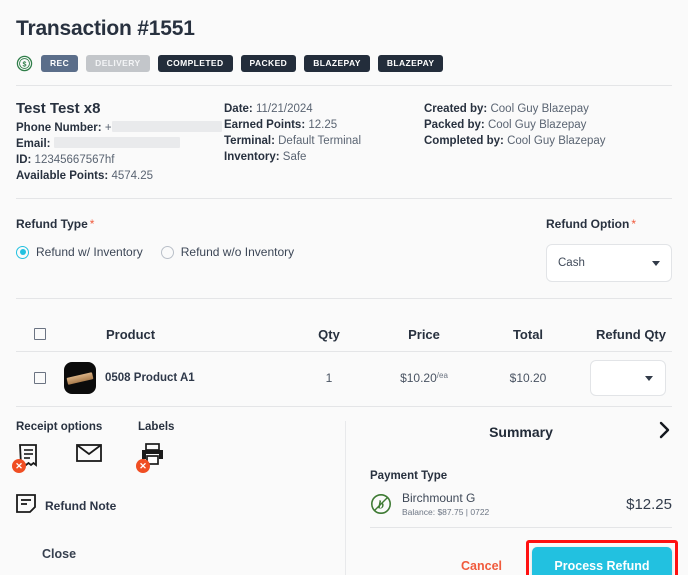  I want to click on checkbox-icon, so click(40, 378).